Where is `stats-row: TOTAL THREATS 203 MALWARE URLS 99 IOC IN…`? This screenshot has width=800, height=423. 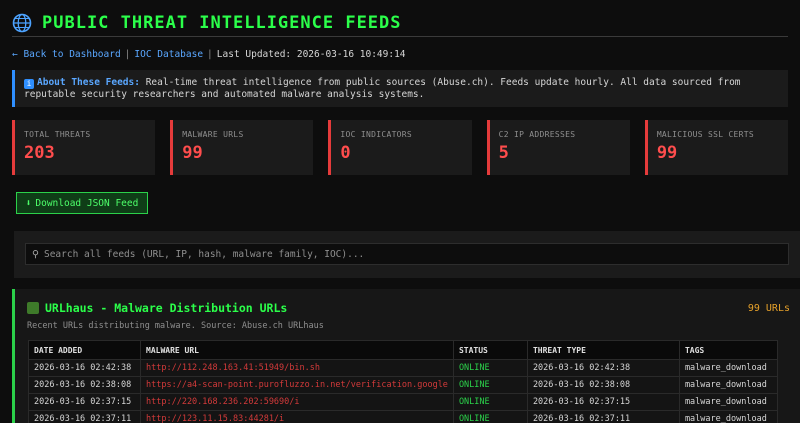 stats-row: TOTAL THREATS 203 MALWARE URLS 99 IOC IN… is located at coordinates (400, 147).